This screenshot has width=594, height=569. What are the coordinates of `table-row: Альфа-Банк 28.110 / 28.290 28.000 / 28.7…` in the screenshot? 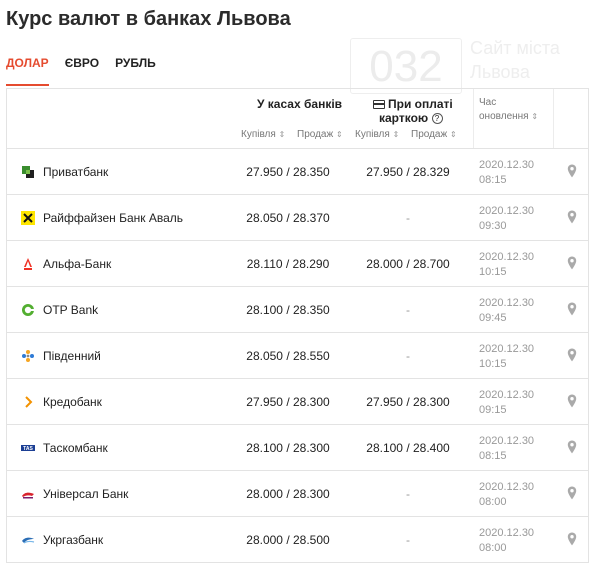 It's located at (297, 264).